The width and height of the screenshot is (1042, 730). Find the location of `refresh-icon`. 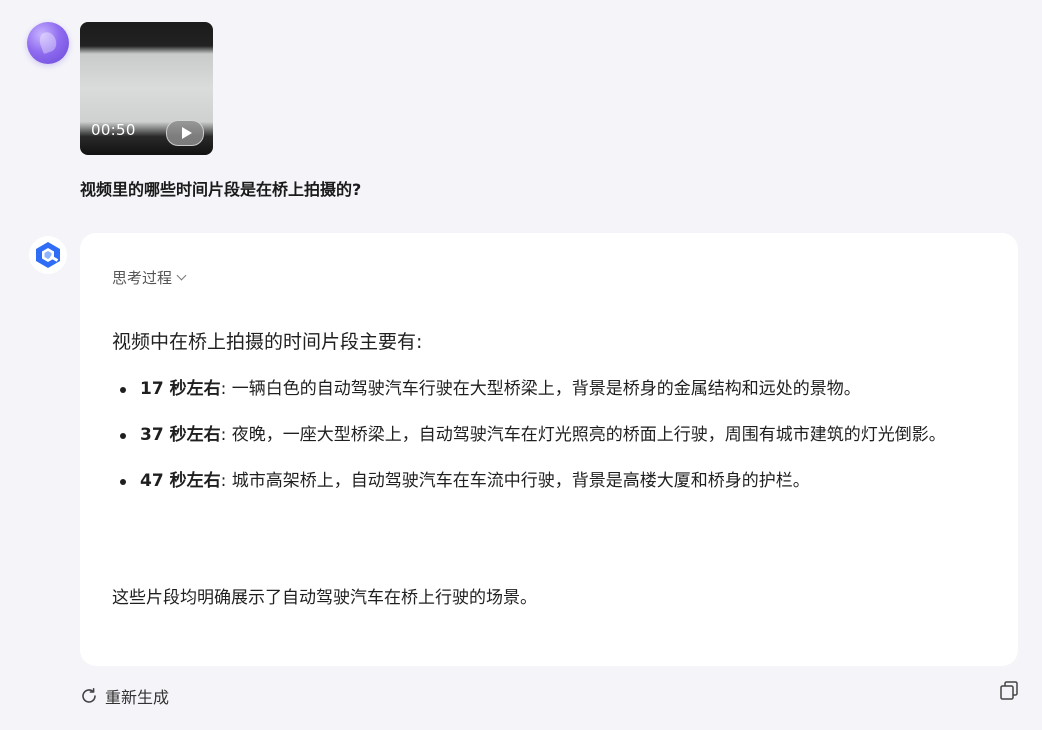

refresh-icon is located at coordinates (89, 695).